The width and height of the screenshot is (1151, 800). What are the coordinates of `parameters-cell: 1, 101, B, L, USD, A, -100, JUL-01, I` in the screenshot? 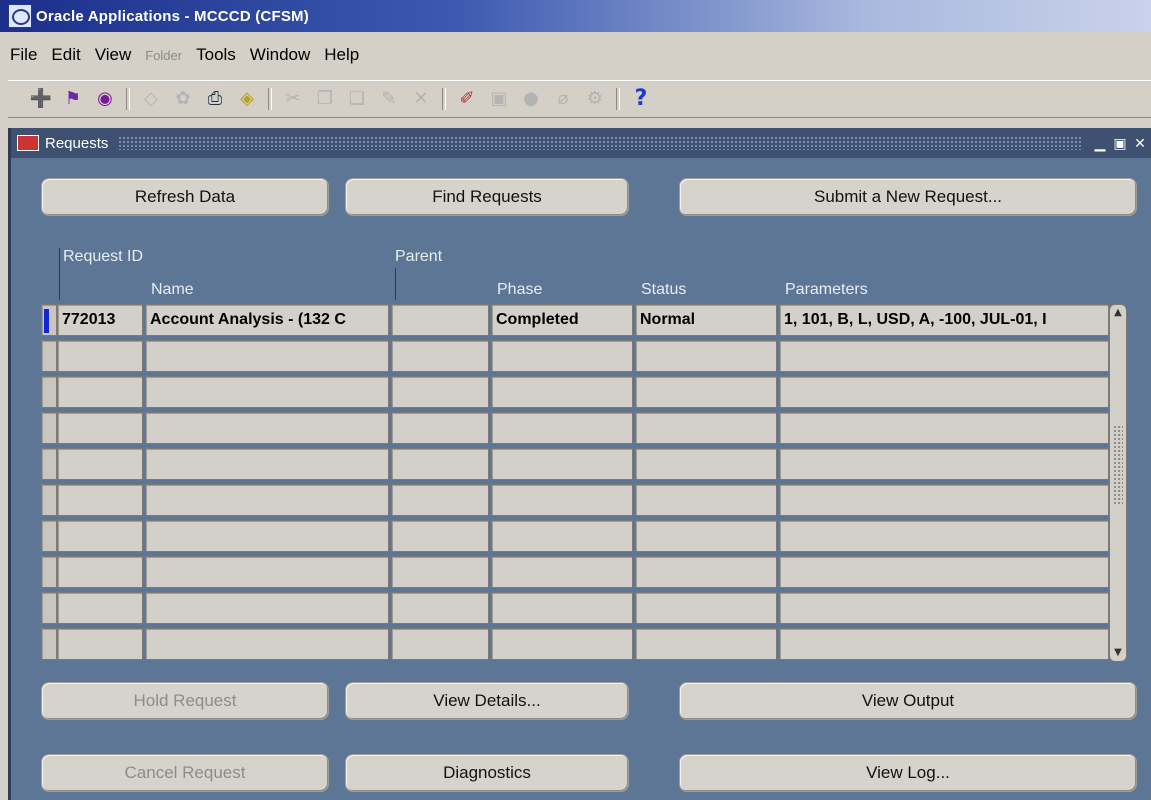 It's located at (944, 320).